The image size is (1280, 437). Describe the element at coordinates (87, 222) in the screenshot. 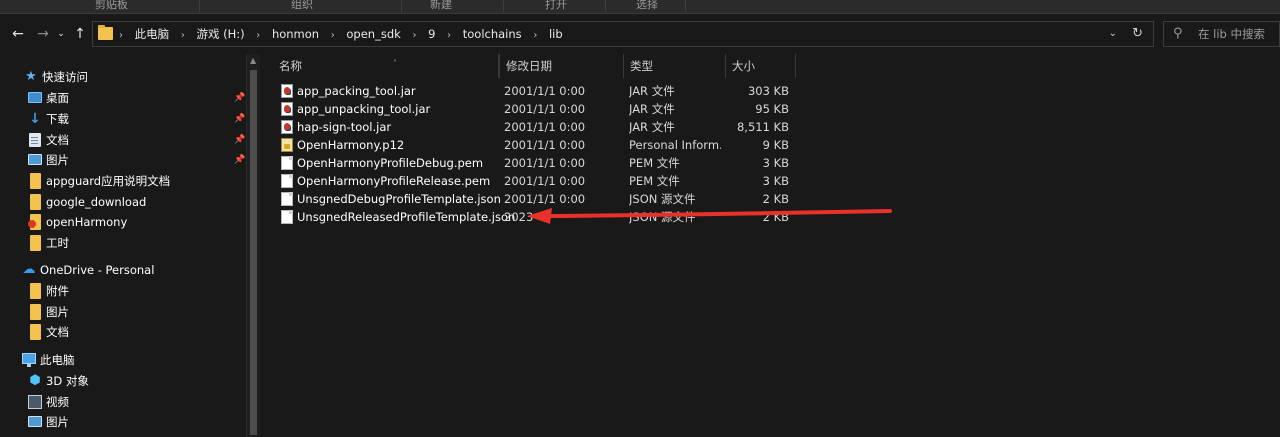

I see `nav-item-label: openHarmony` at that location.